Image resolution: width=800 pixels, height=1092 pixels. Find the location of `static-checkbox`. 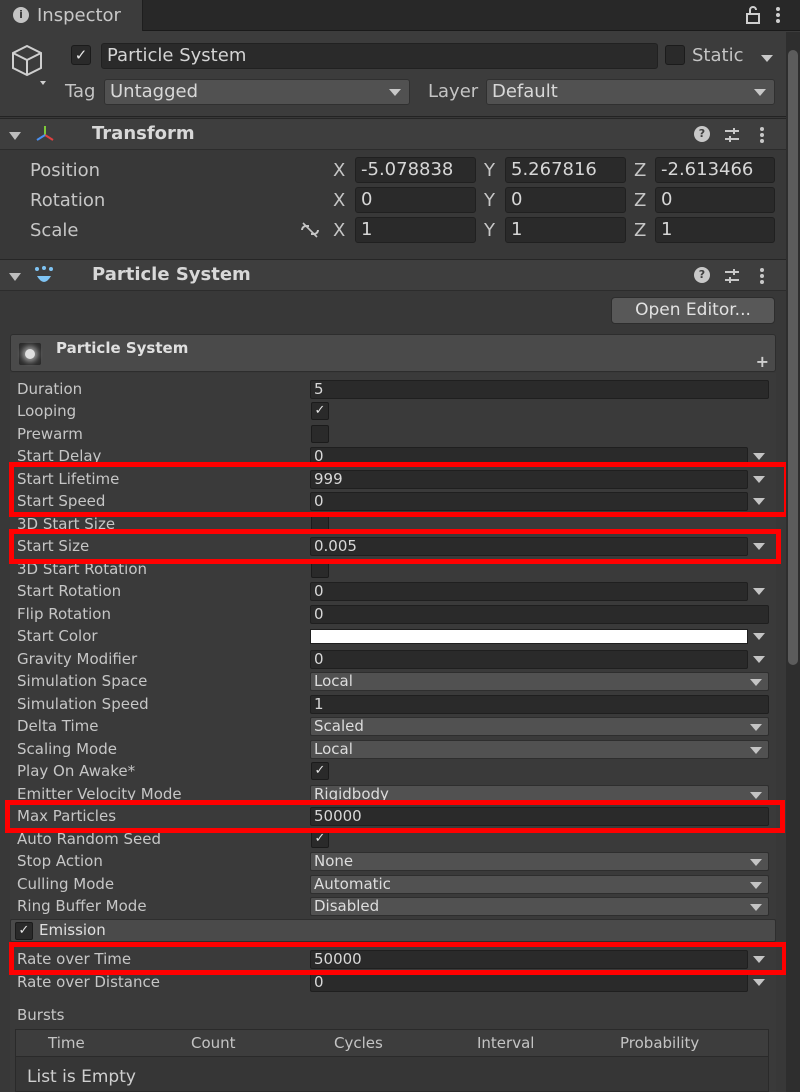

static-checkbox is located at coordinates (675, 55).